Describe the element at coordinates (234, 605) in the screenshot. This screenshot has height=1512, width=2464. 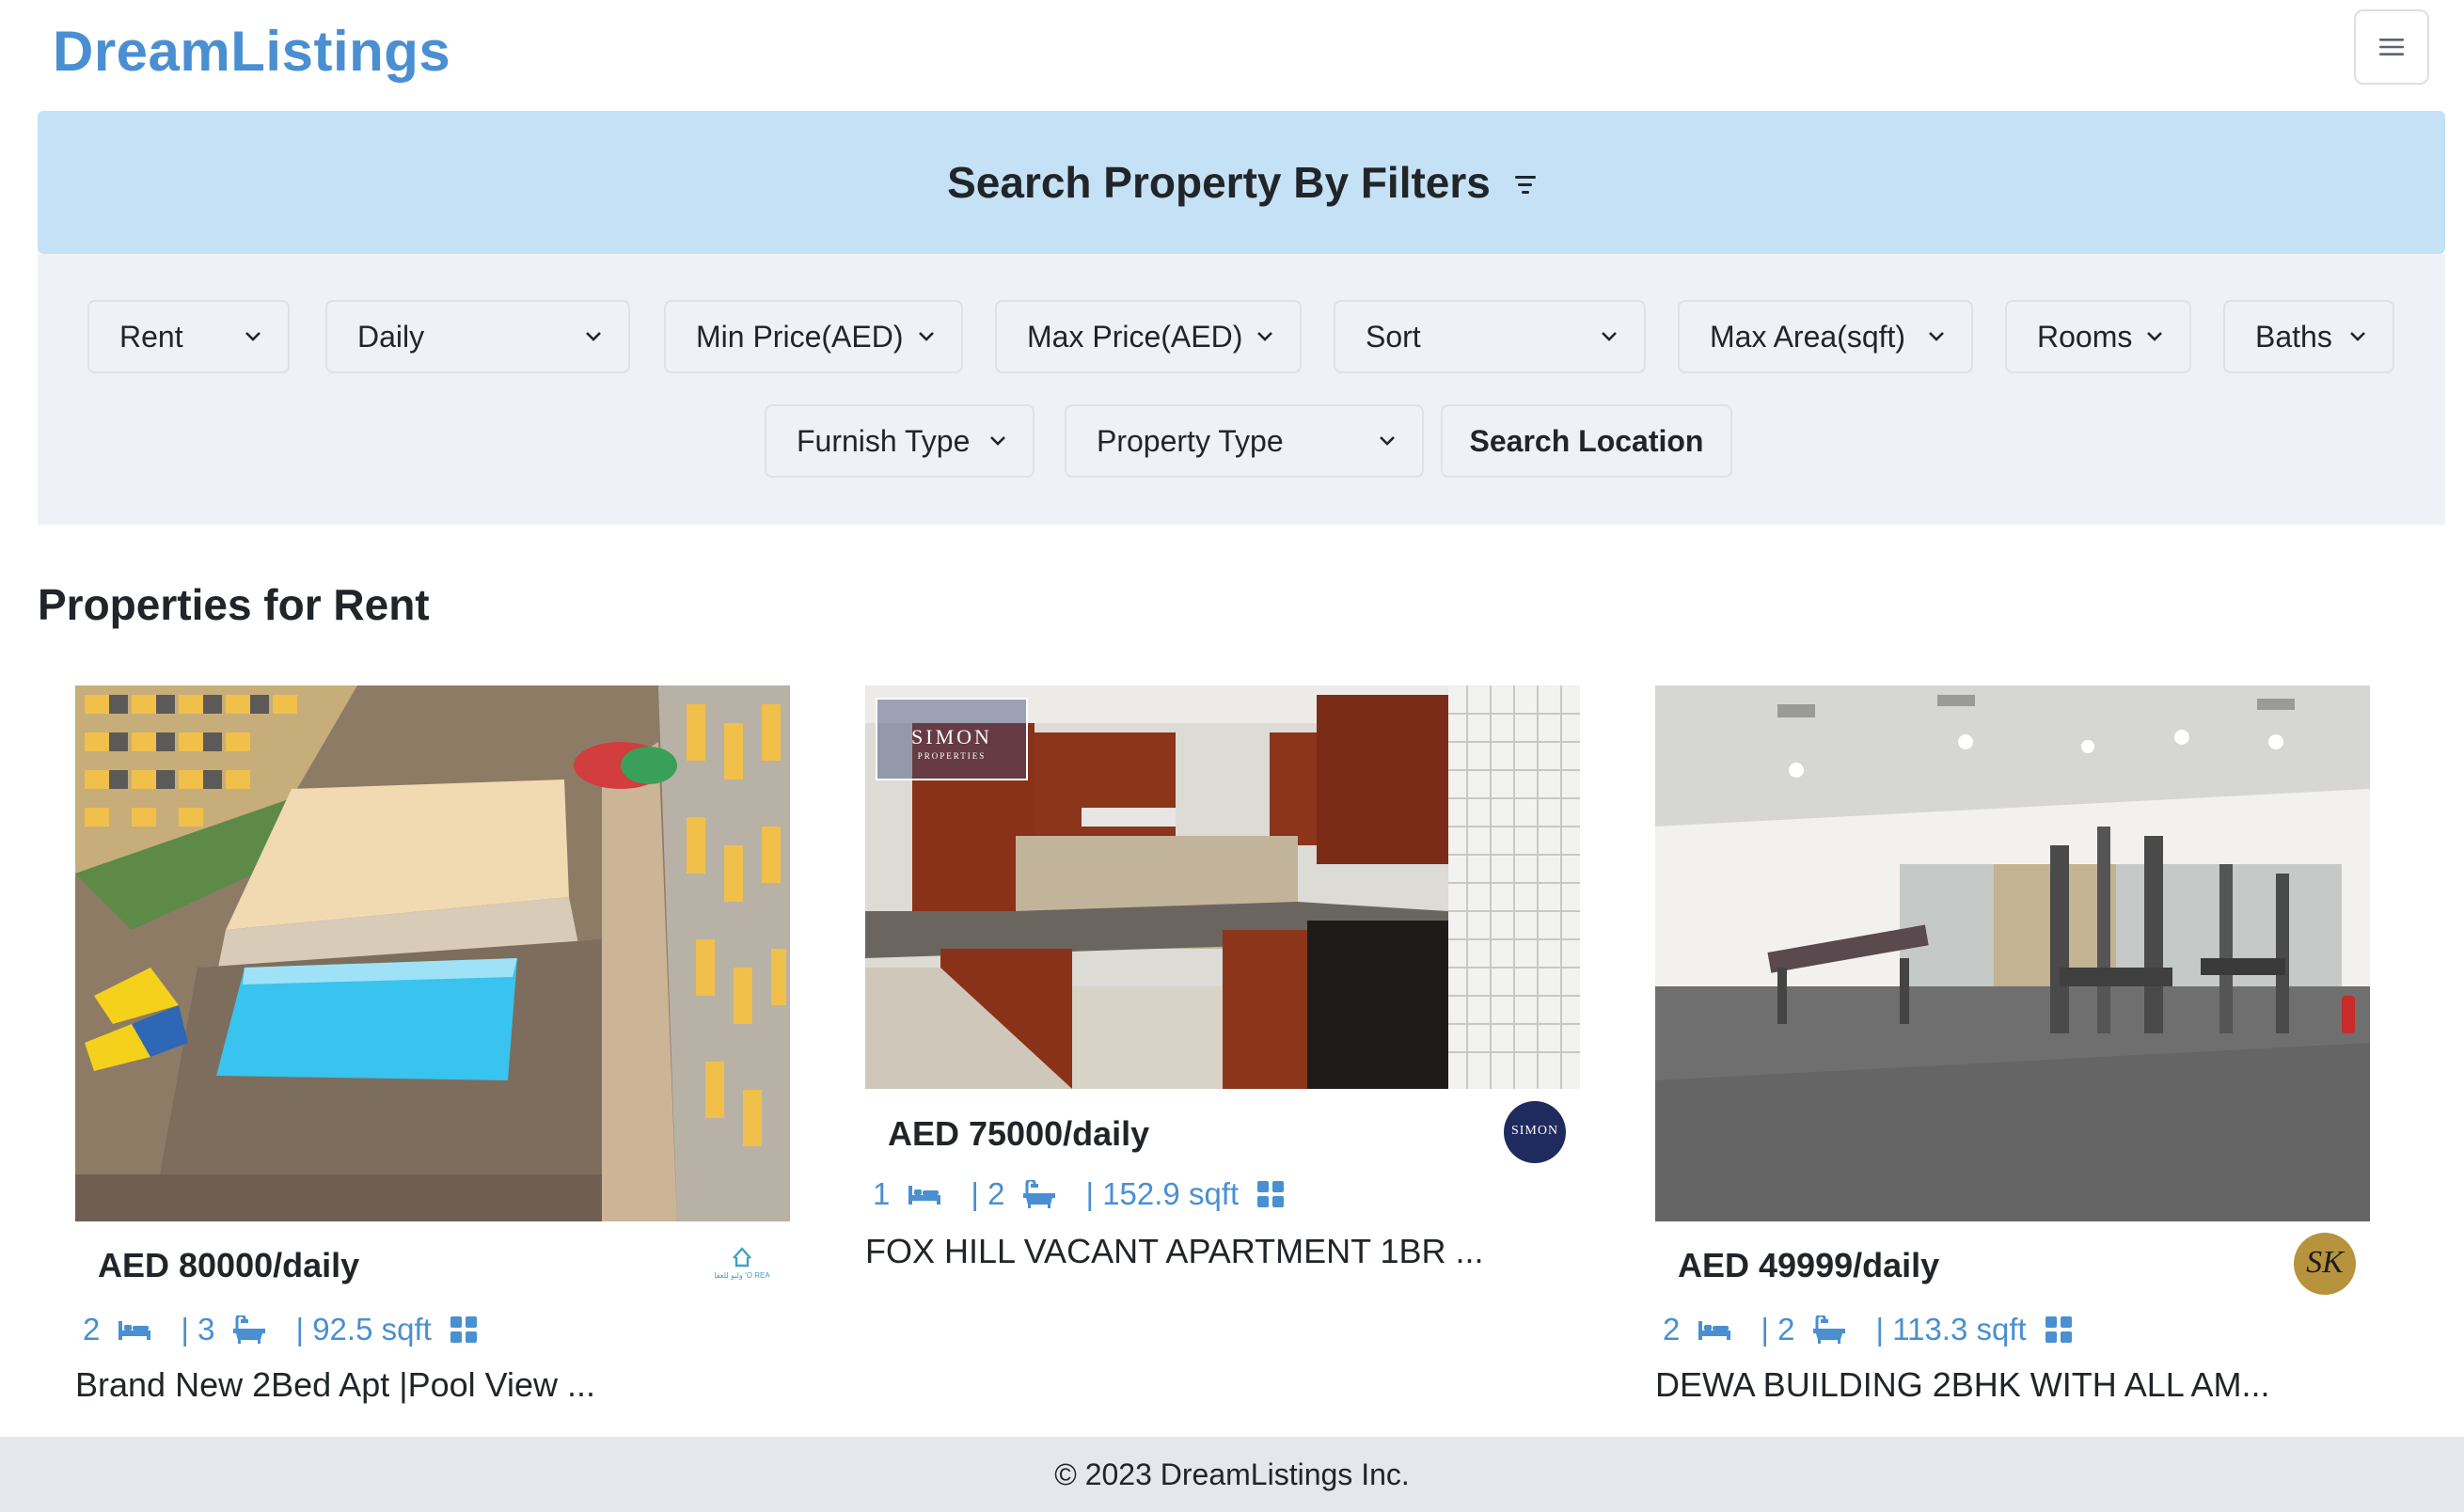
I see `section-title: Properties for Rent` at that location.